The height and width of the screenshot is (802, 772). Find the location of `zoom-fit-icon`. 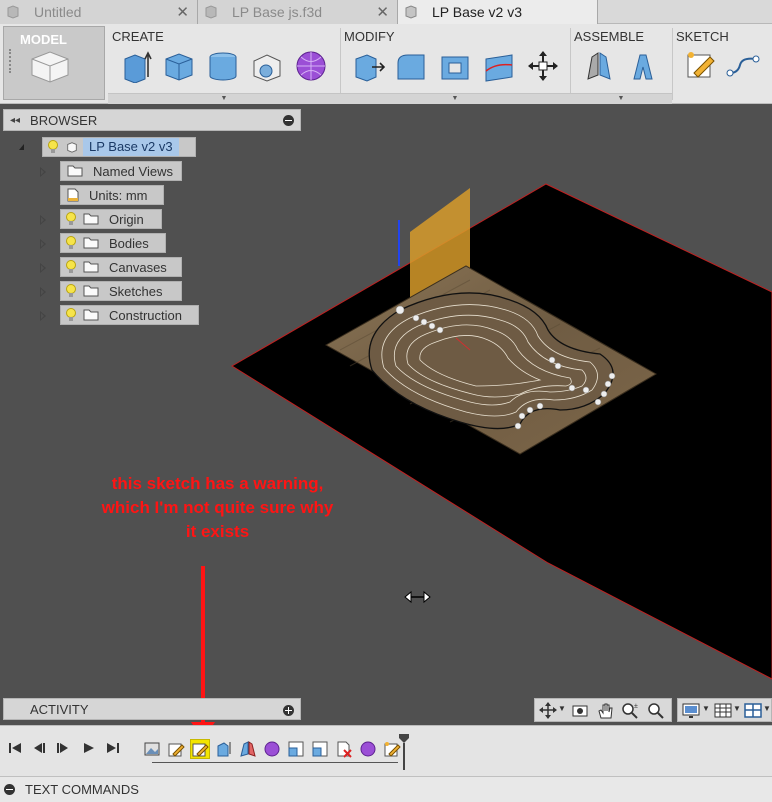

zoom-fit-icon is located at coordinates (656, 710).